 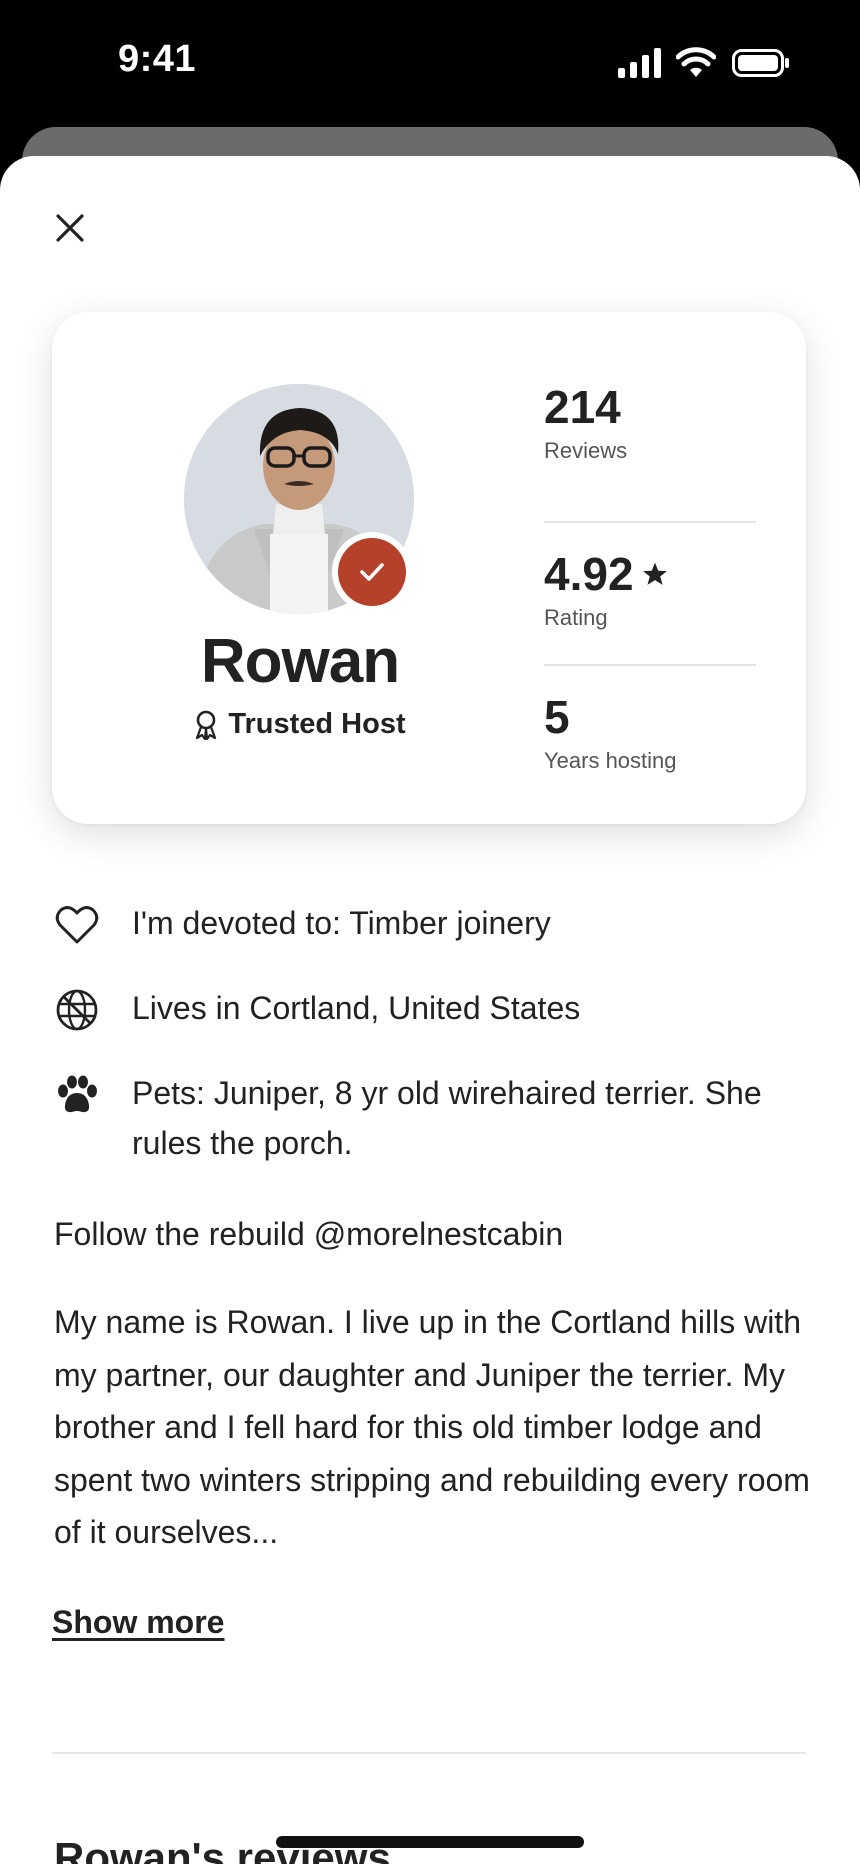 What do you see at coordinates (589, 574) in the screenshot?
I see `stat-rating-value: 4.92` at bounding box center [589, 574].